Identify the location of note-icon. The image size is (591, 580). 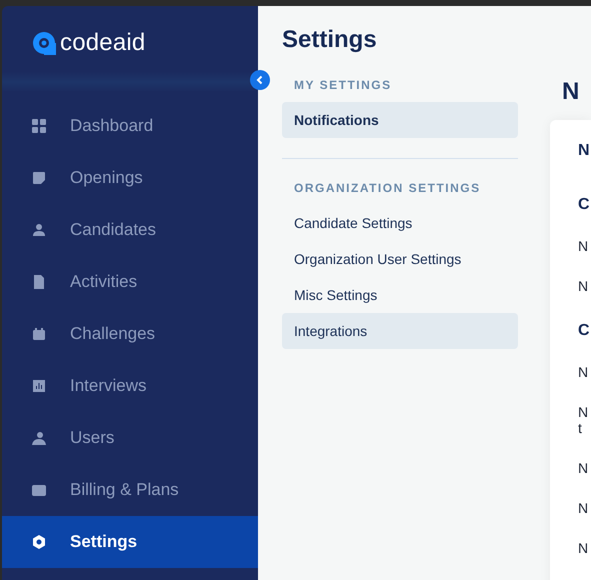
(39, 178).